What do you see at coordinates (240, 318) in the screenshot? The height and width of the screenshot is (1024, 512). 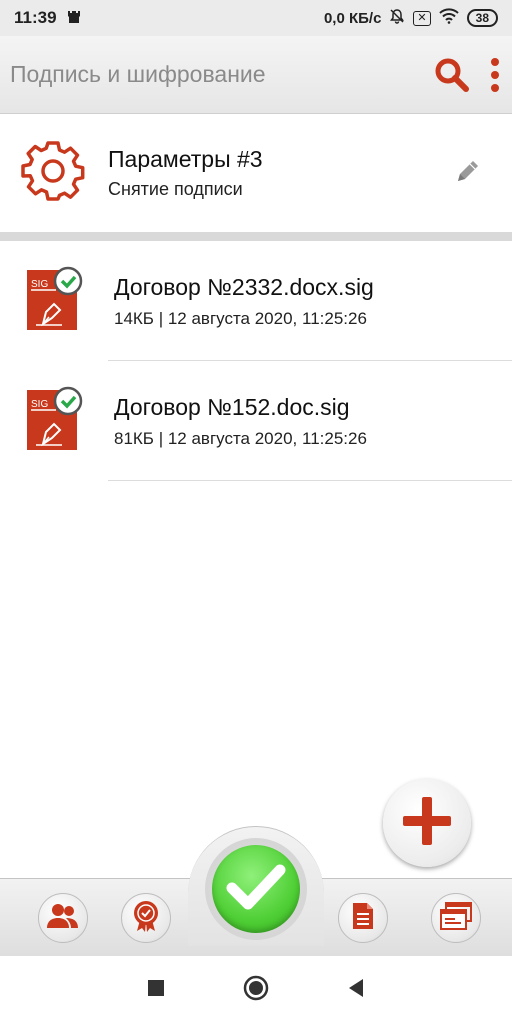 I see `file-meta: 14КБ | 12 августа 2020, 11:25:26` at bounding box center [240, 318].